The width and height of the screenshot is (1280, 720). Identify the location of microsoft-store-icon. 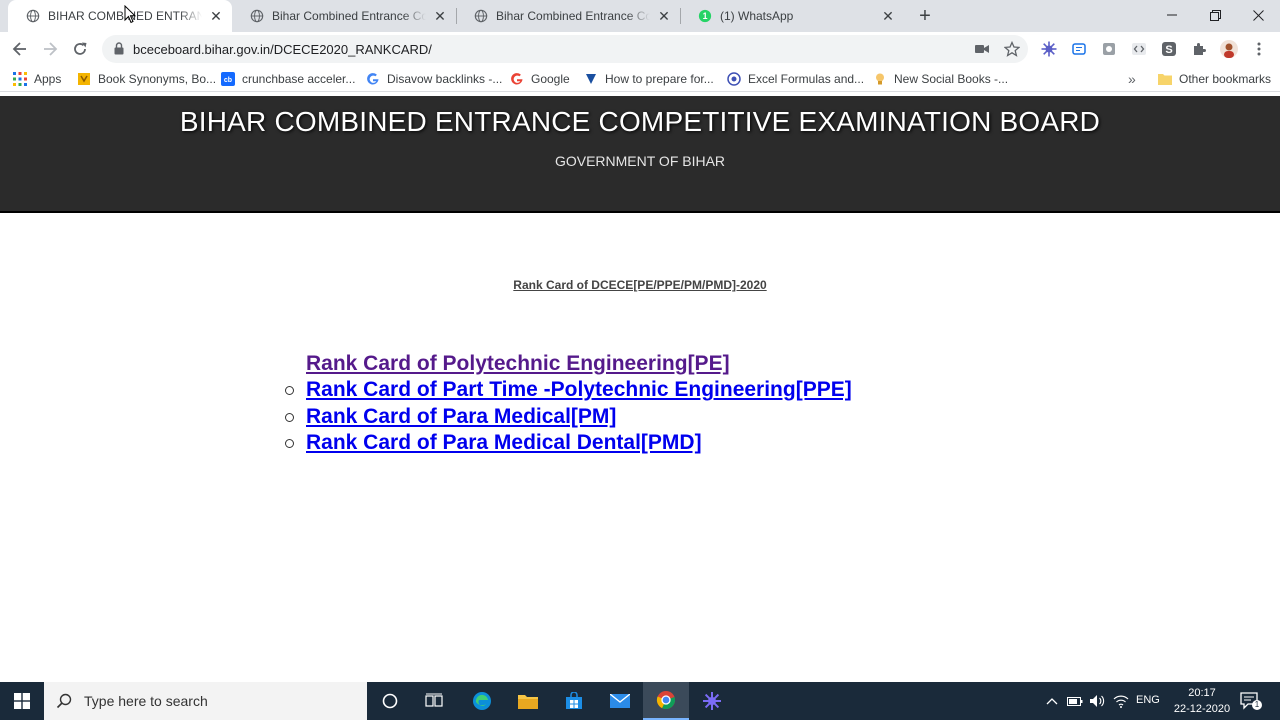
(574, 701).